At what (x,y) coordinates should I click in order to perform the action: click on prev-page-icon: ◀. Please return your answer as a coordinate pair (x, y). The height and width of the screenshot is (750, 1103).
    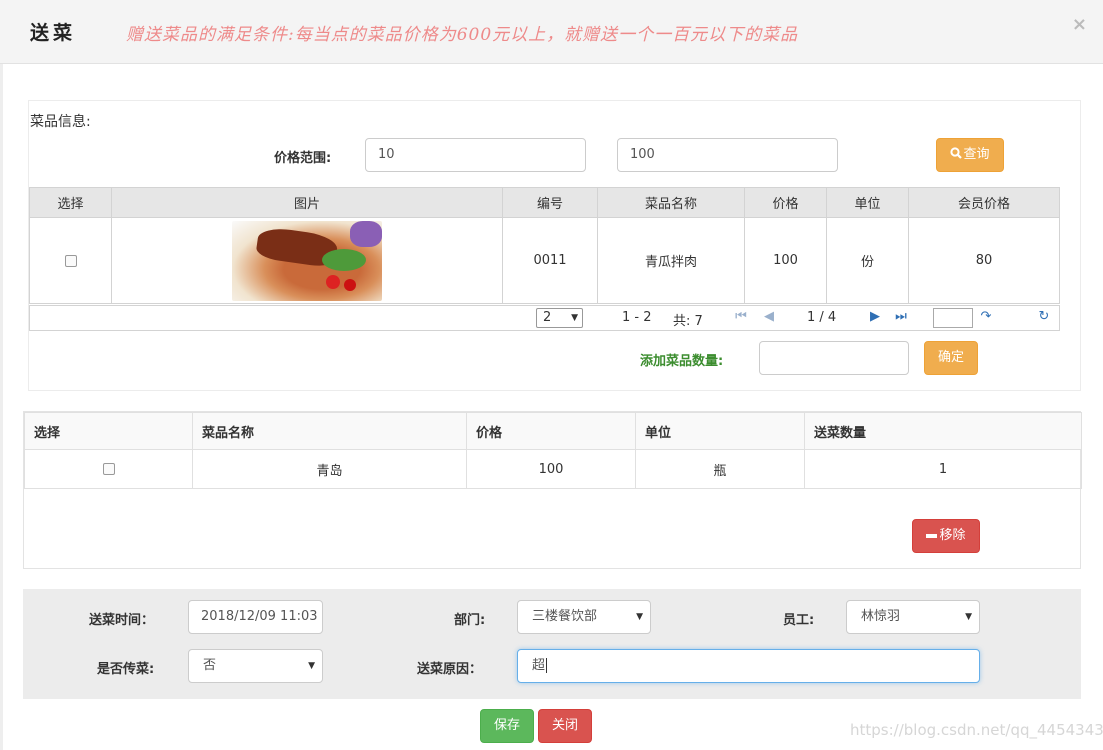
    Looking at the image, I should click on (769, 317).